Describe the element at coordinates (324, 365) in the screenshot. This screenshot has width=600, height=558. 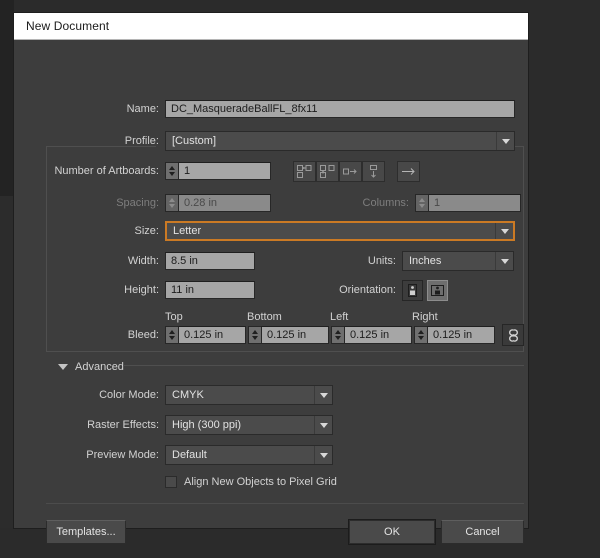
I see `advanced-divider-rule` at that location.